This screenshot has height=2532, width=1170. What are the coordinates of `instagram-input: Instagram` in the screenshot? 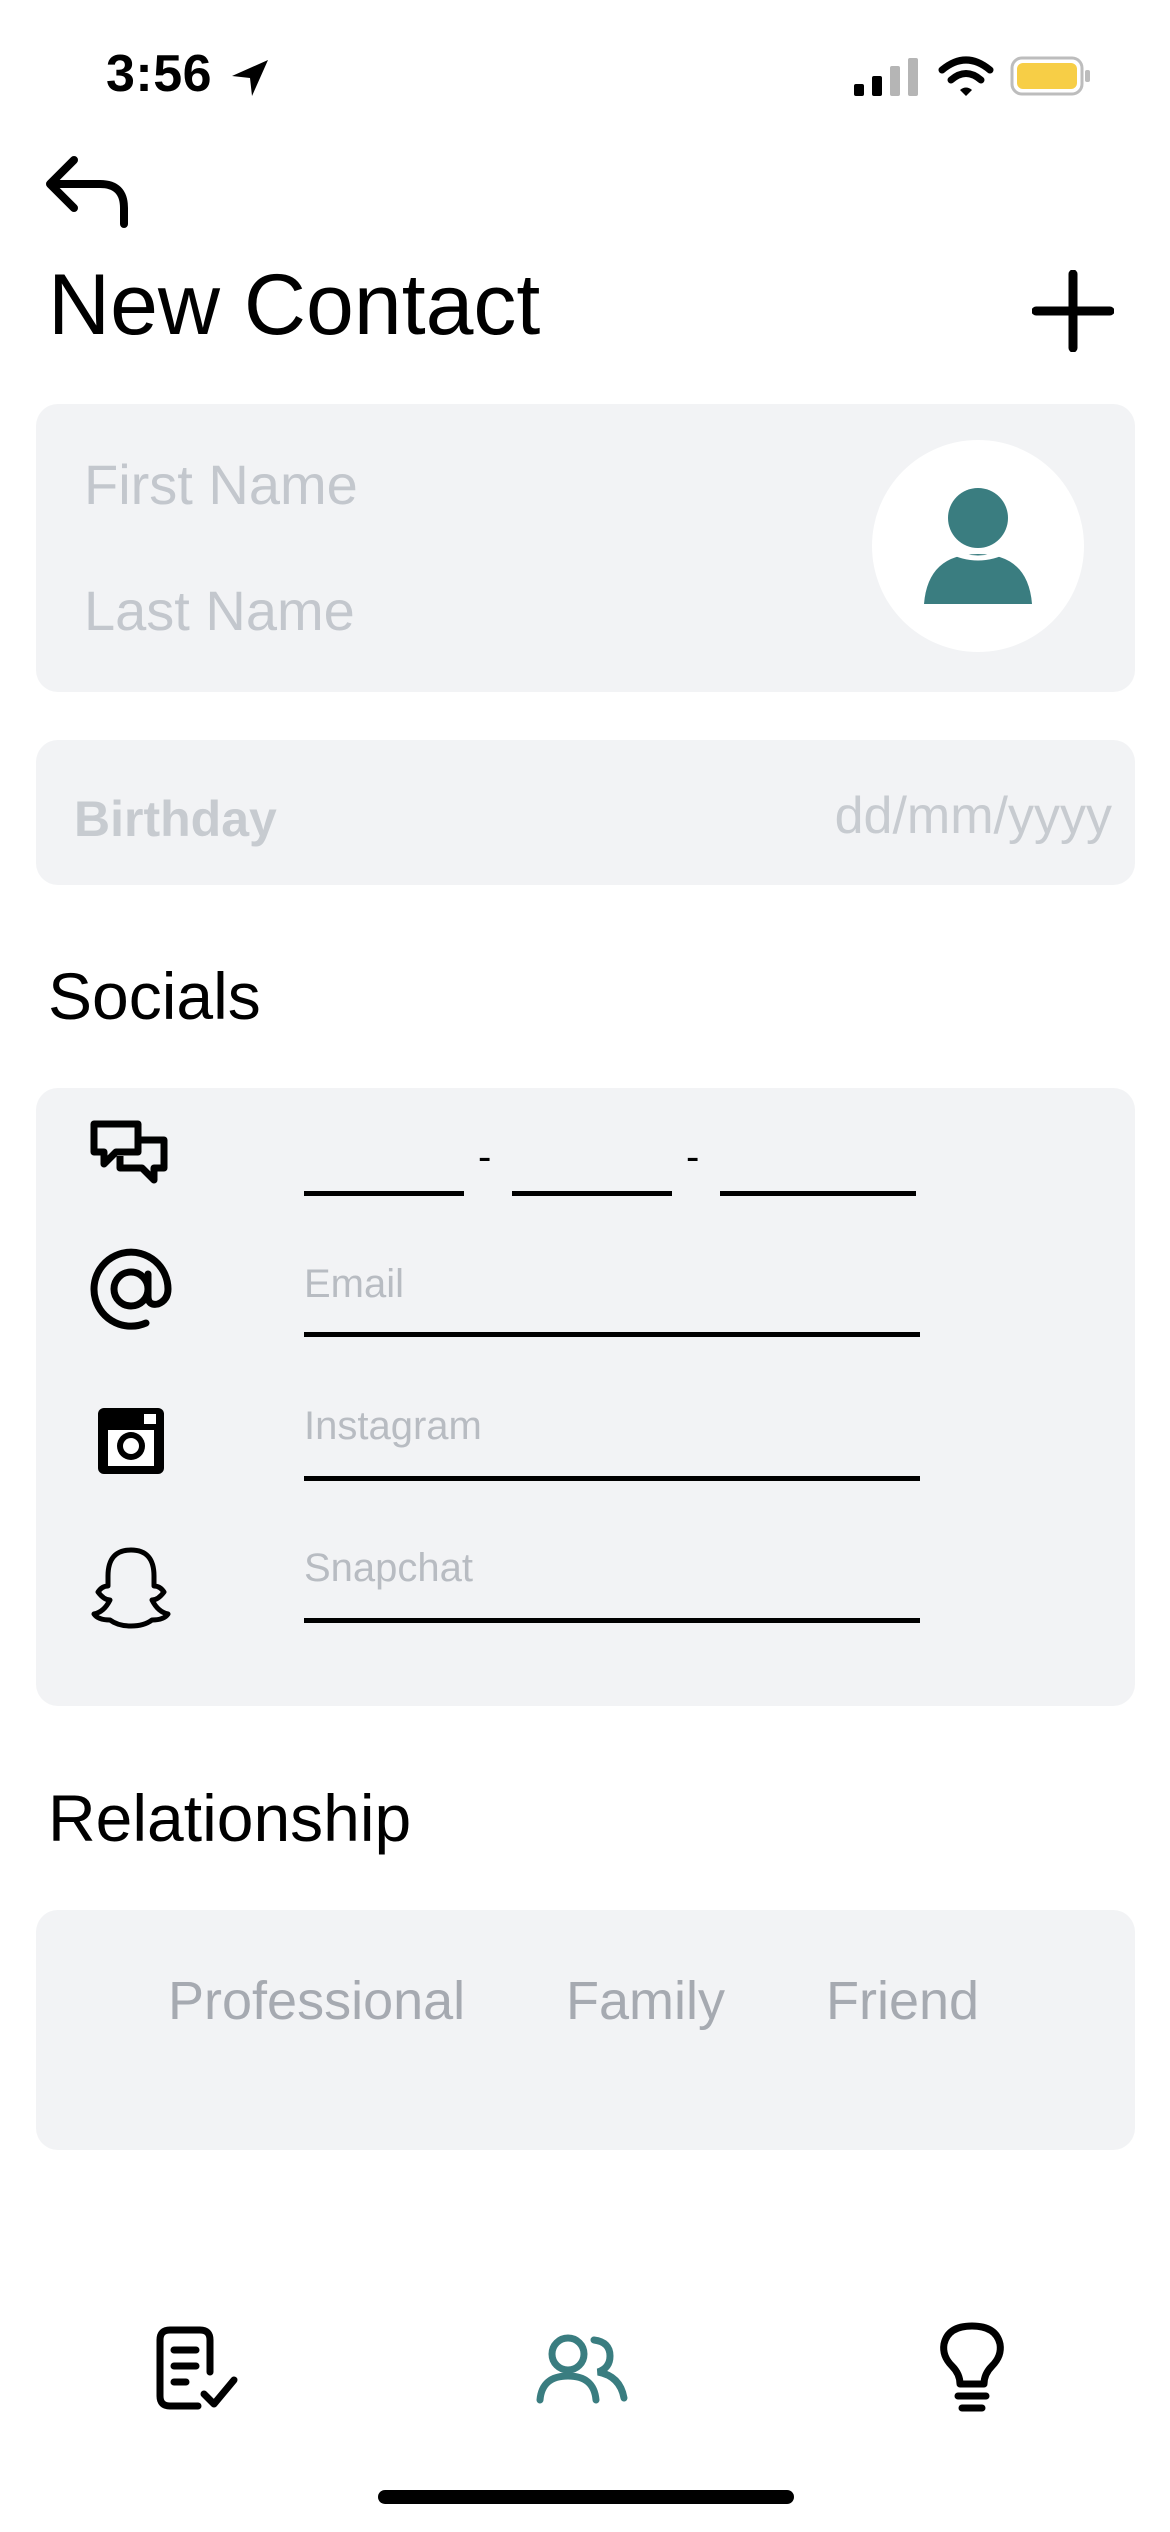 It's located at (393, 1426).